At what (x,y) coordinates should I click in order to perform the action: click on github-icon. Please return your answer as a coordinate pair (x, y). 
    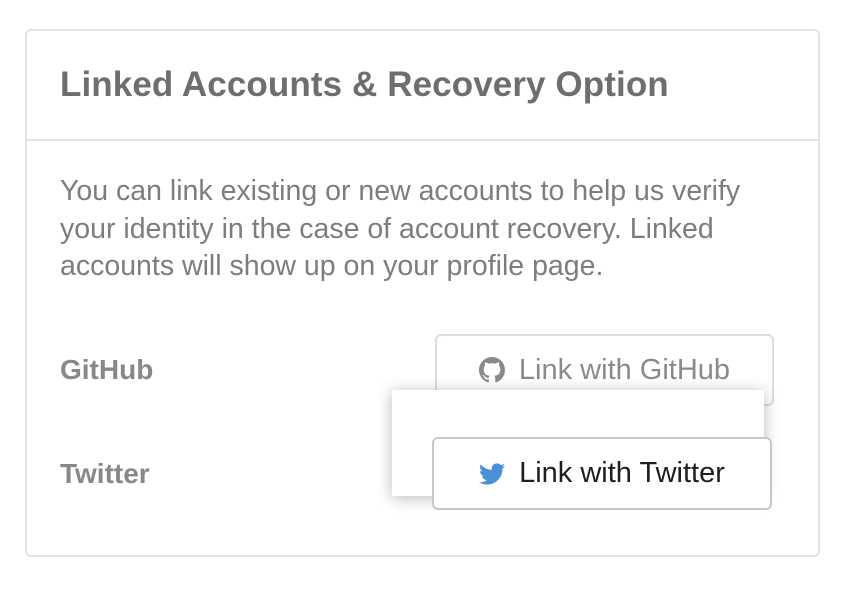
    Looking at the image, I should click on (491, 370).